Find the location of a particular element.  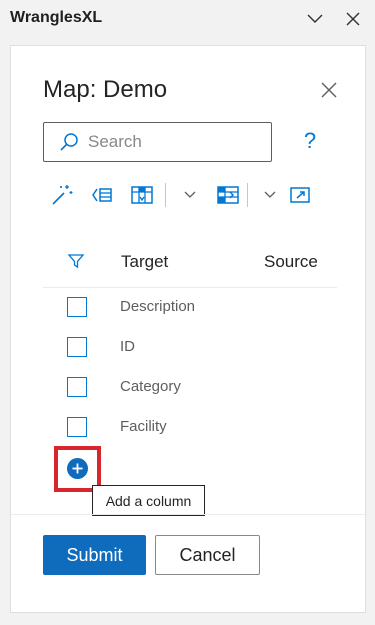

row-label: ID is located at coordinates (127, 346).